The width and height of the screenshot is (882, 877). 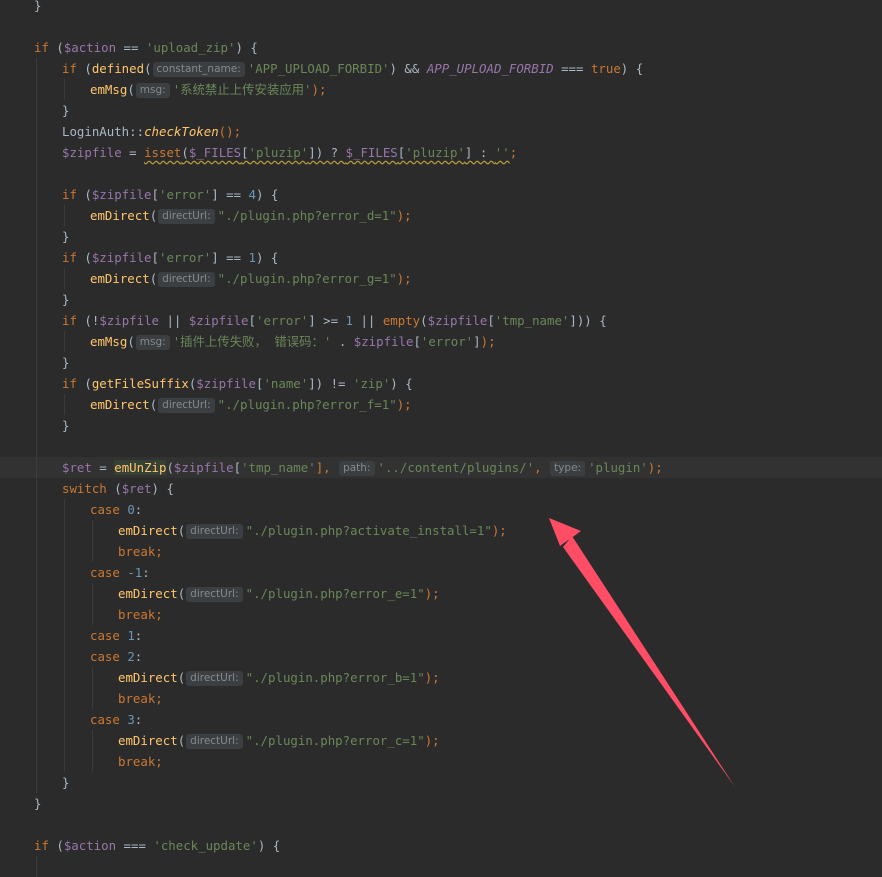 I want to click on code-token: :, so click(x=138, y=635).